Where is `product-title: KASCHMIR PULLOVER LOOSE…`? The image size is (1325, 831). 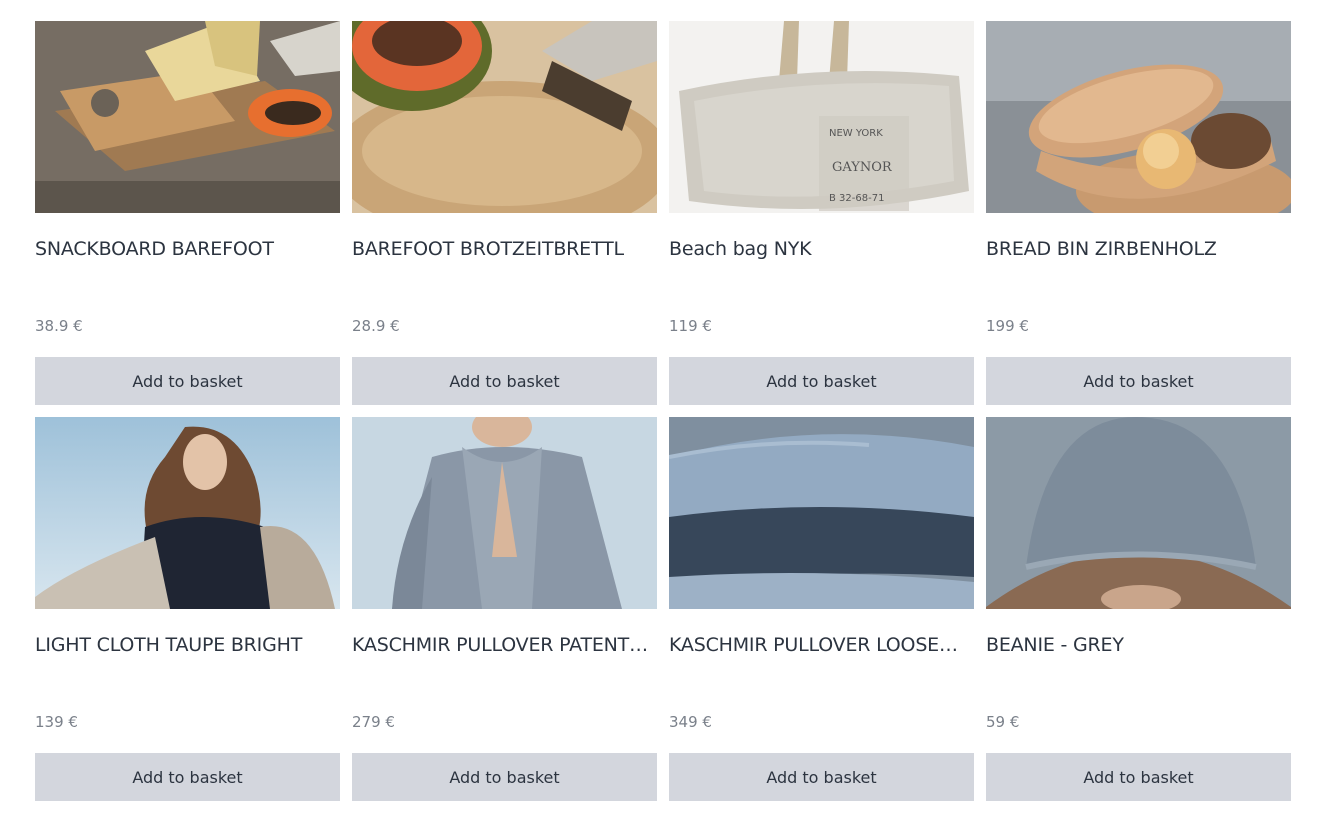
product-title: KASCHMIR PULLOVER LOOSE… is located at coordinates (821, 645).